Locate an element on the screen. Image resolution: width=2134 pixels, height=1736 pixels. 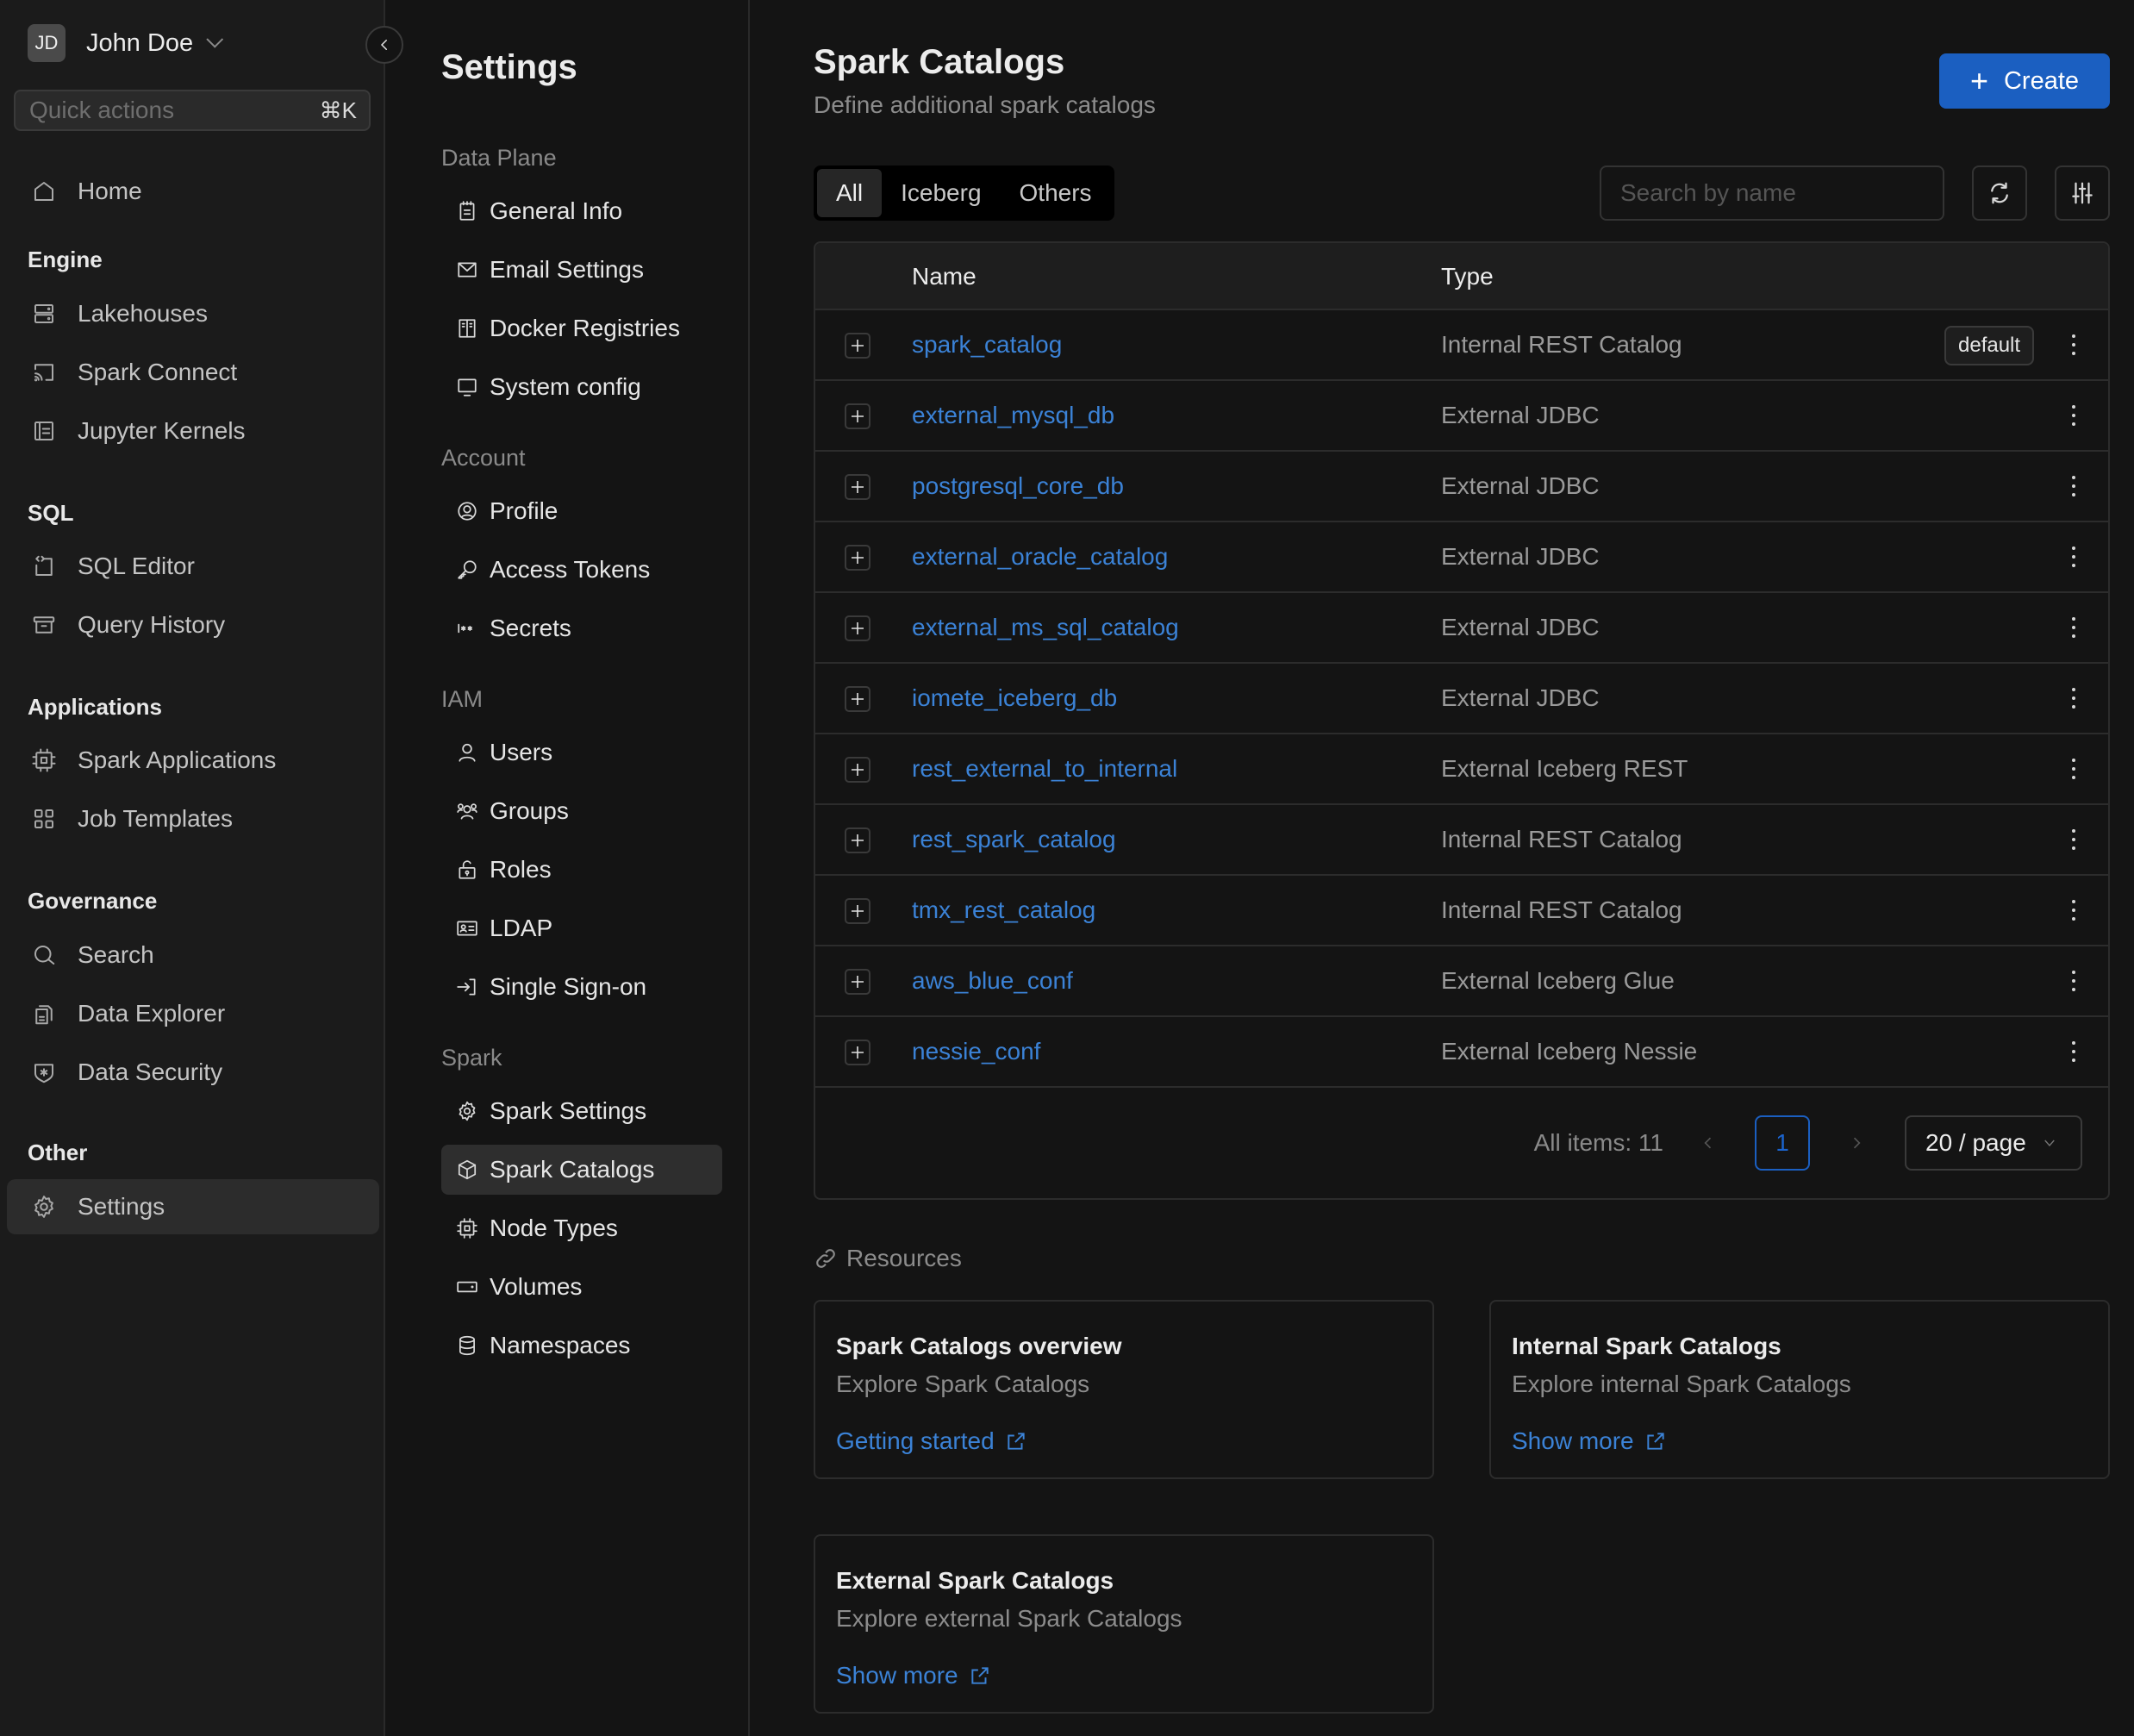
link-icon is located at coordinates (825, 1258).